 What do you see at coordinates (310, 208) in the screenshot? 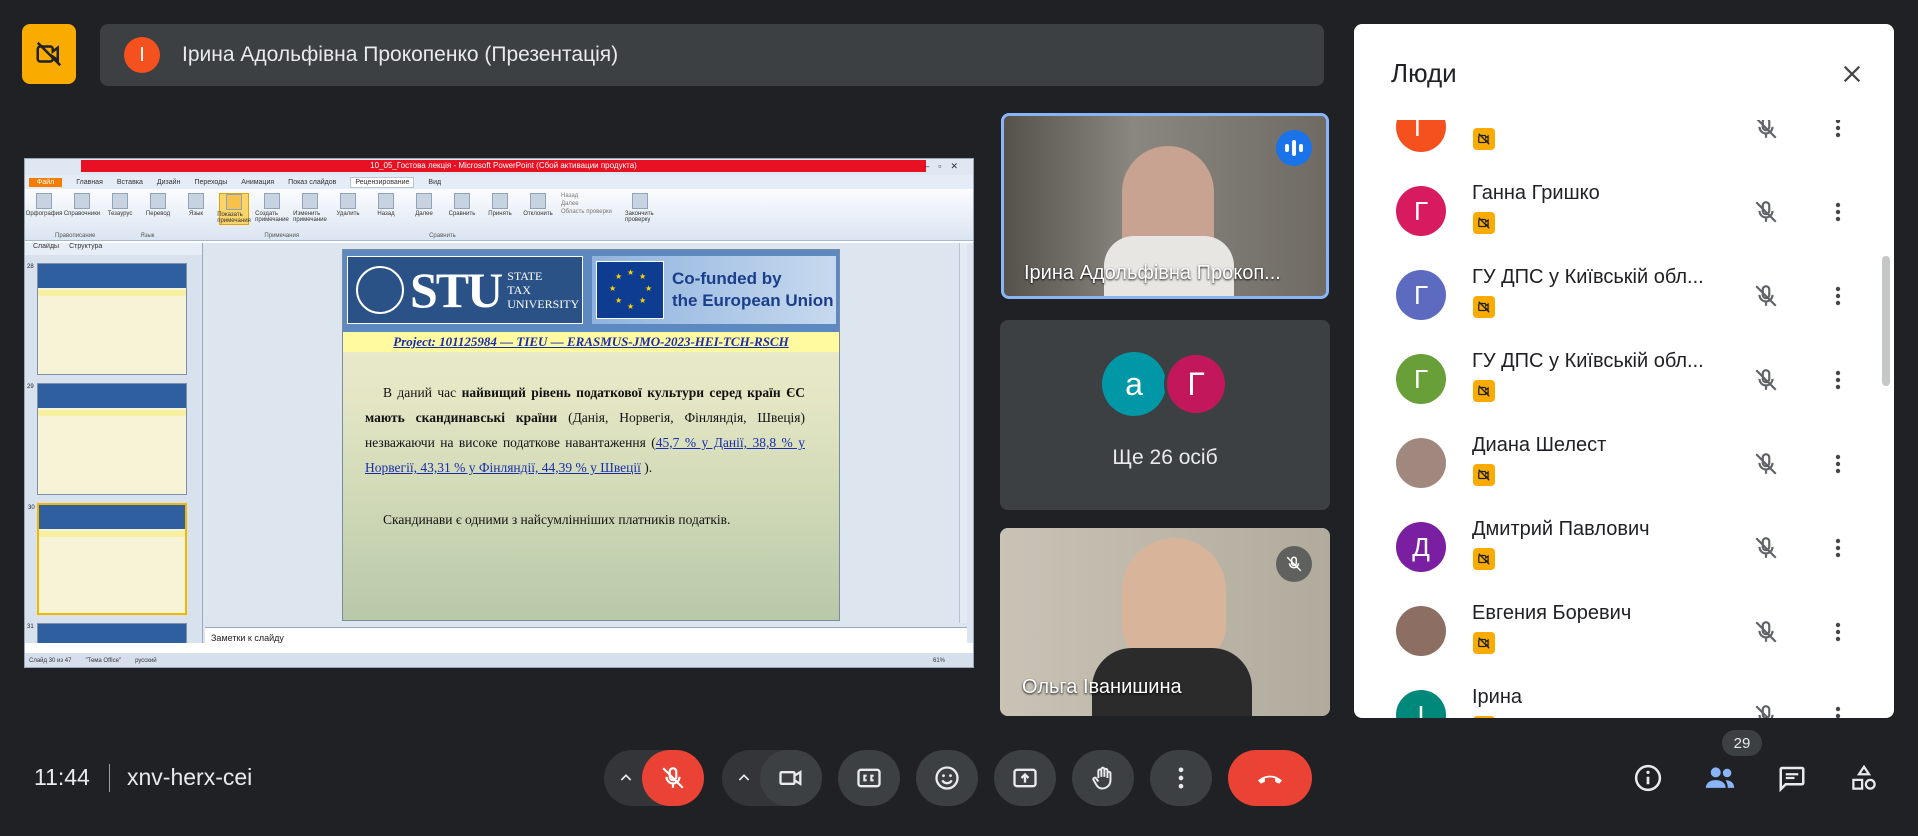
I see `ppt-ribbon-button: Изменить примечание` at bounding box center [310, 208].